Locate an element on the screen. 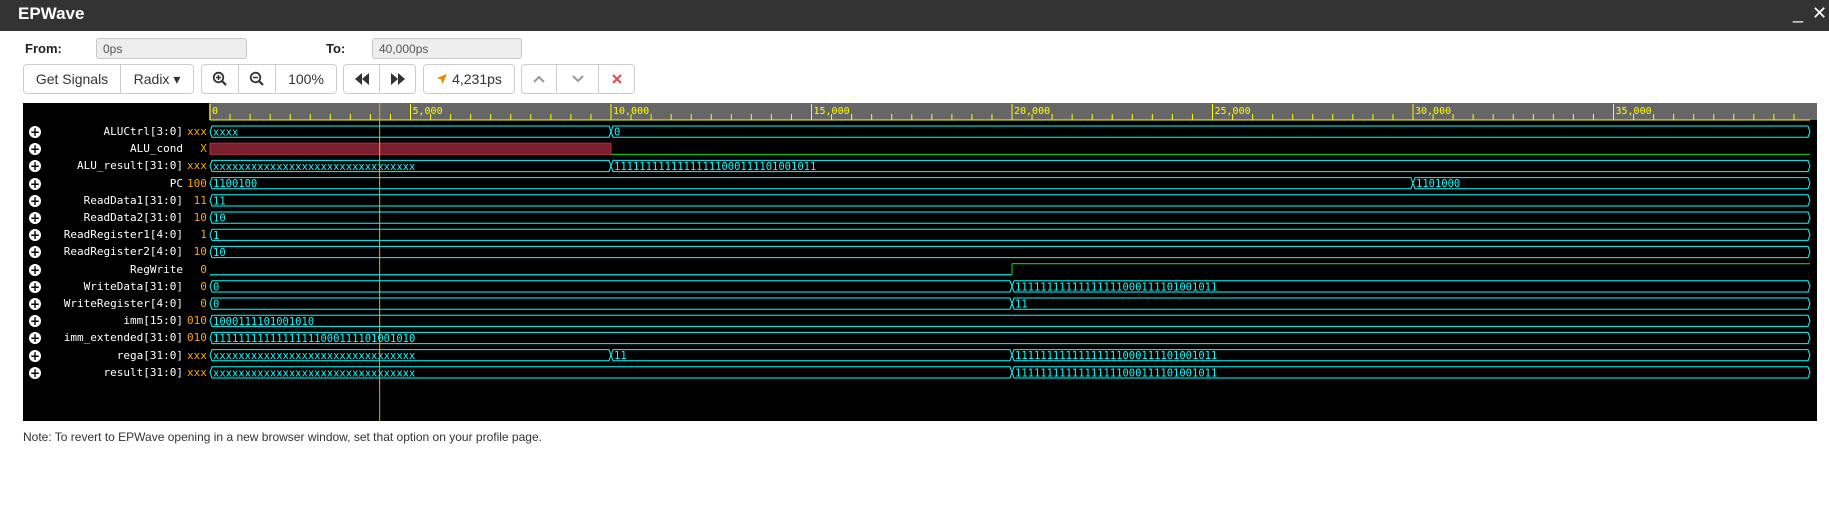 The image size is (1829, 518). title-bar: EPWave _ ✕ is located at coordinates (914, 15).